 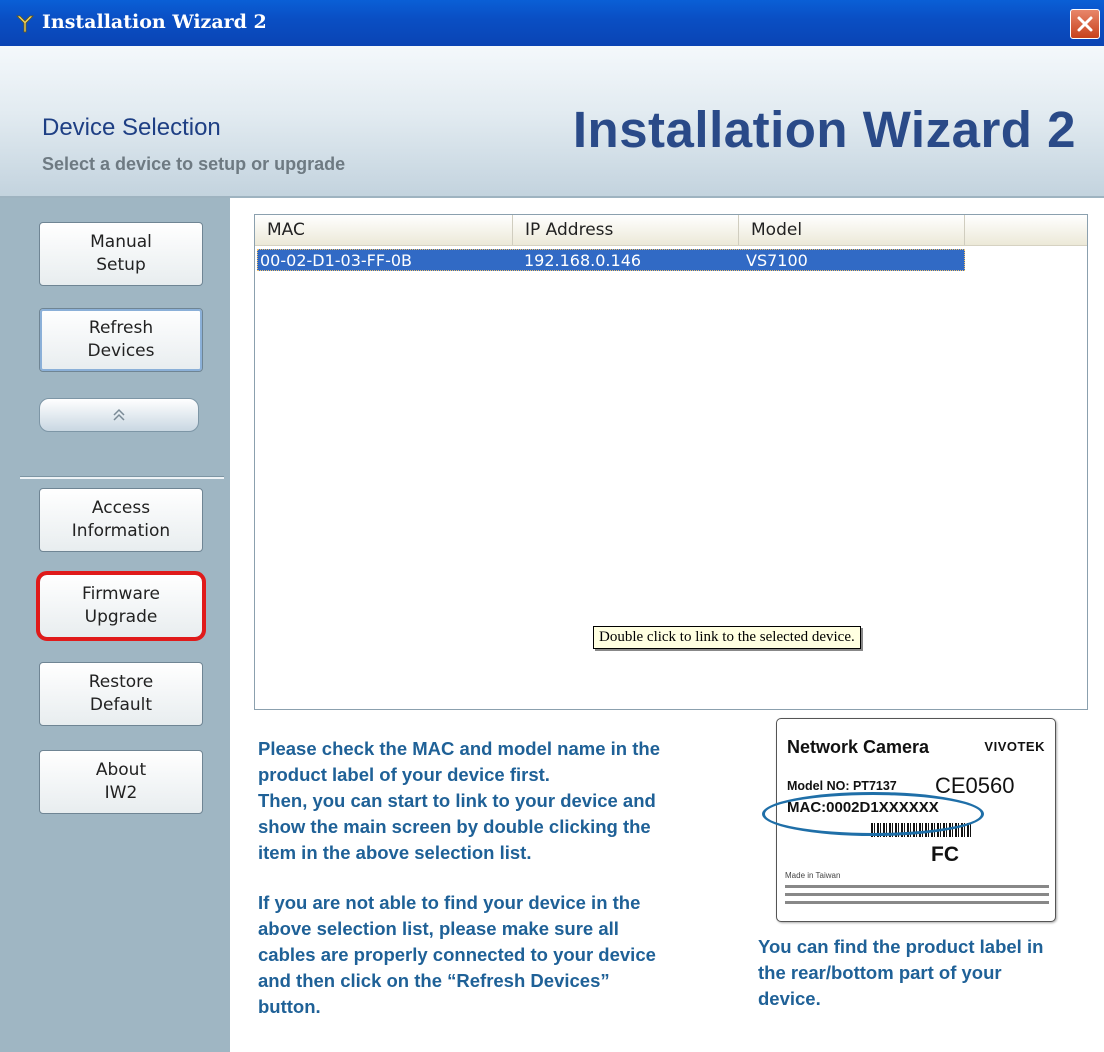 I want to click on collapse-button, so click(x=119, y=415).